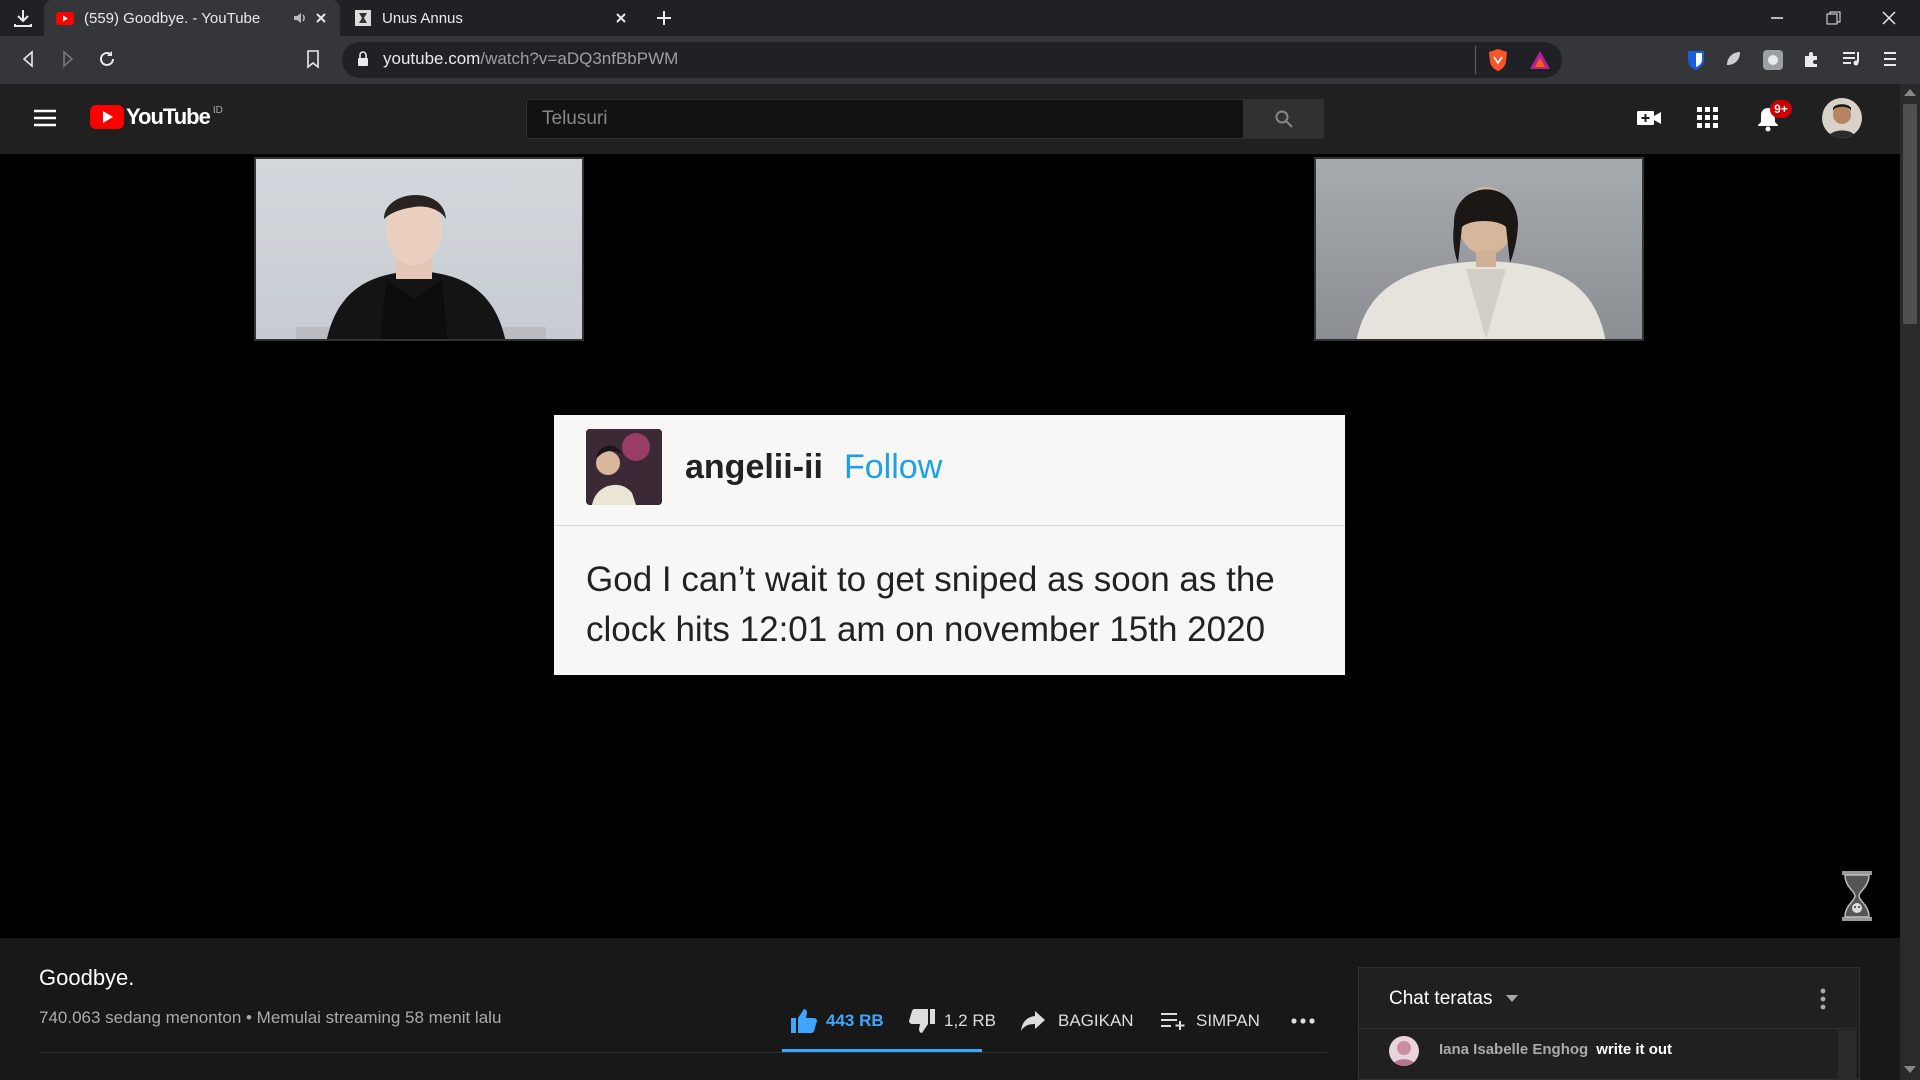 This screenshot has height=1080, width=1920. I want to click on like-count: 443 RB, so click(855, 1020).